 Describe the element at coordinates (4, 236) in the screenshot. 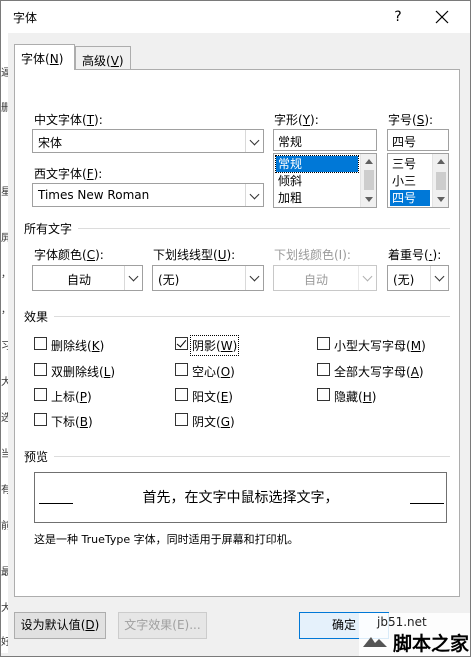

I see `strip-char: 屏` at that location.